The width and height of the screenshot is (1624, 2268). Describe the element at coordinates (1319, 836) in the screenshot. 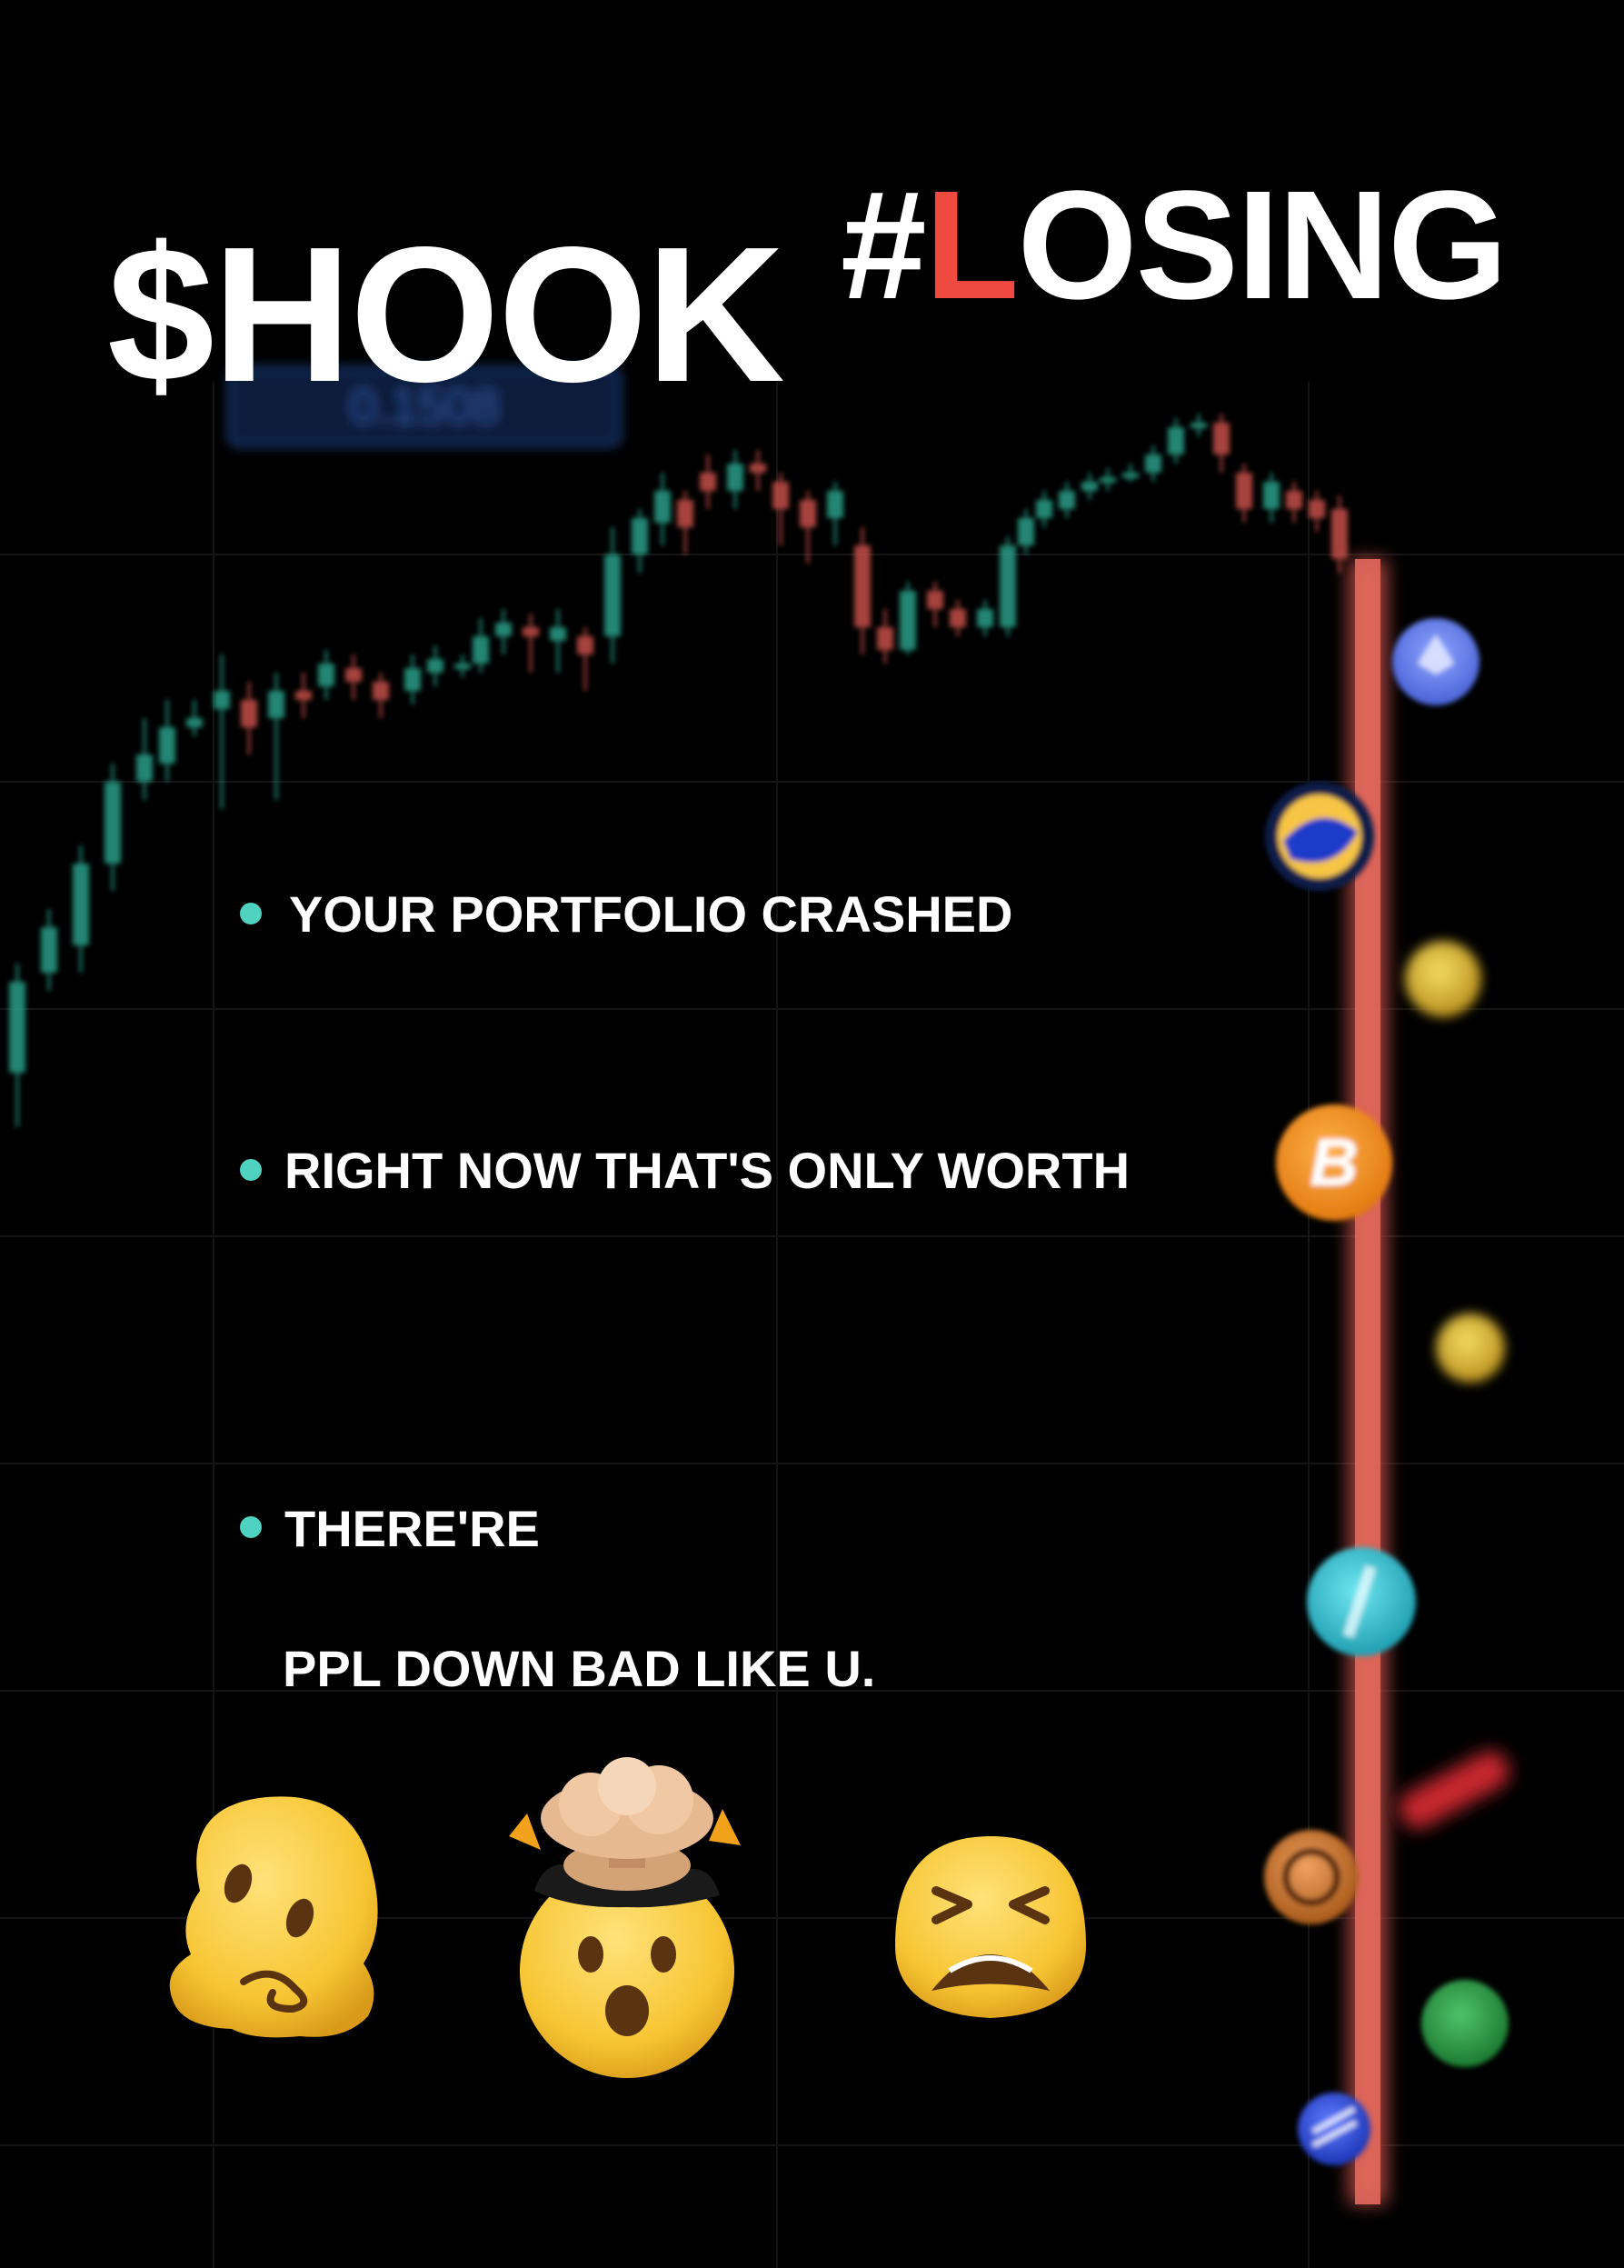

I see `terra-luna-coin-icon` at that location.